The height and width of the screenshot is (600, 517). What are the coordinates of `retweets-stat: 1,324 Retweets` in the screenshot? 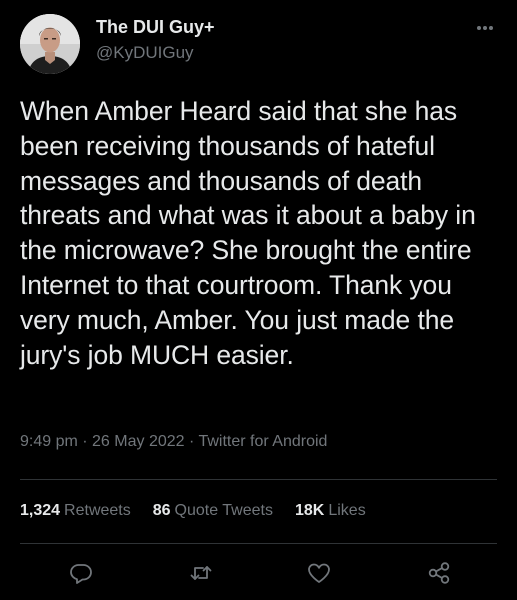 It's located at (75, 511).